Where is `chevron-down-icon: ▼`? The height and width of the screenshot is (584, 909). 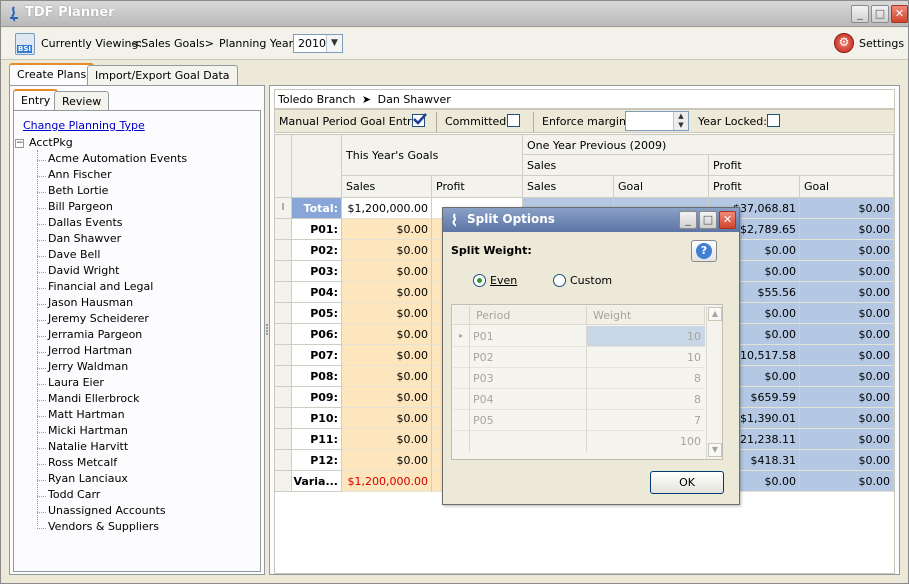
chevron-down-icon: ▼ is located at coordinates (334, 43).